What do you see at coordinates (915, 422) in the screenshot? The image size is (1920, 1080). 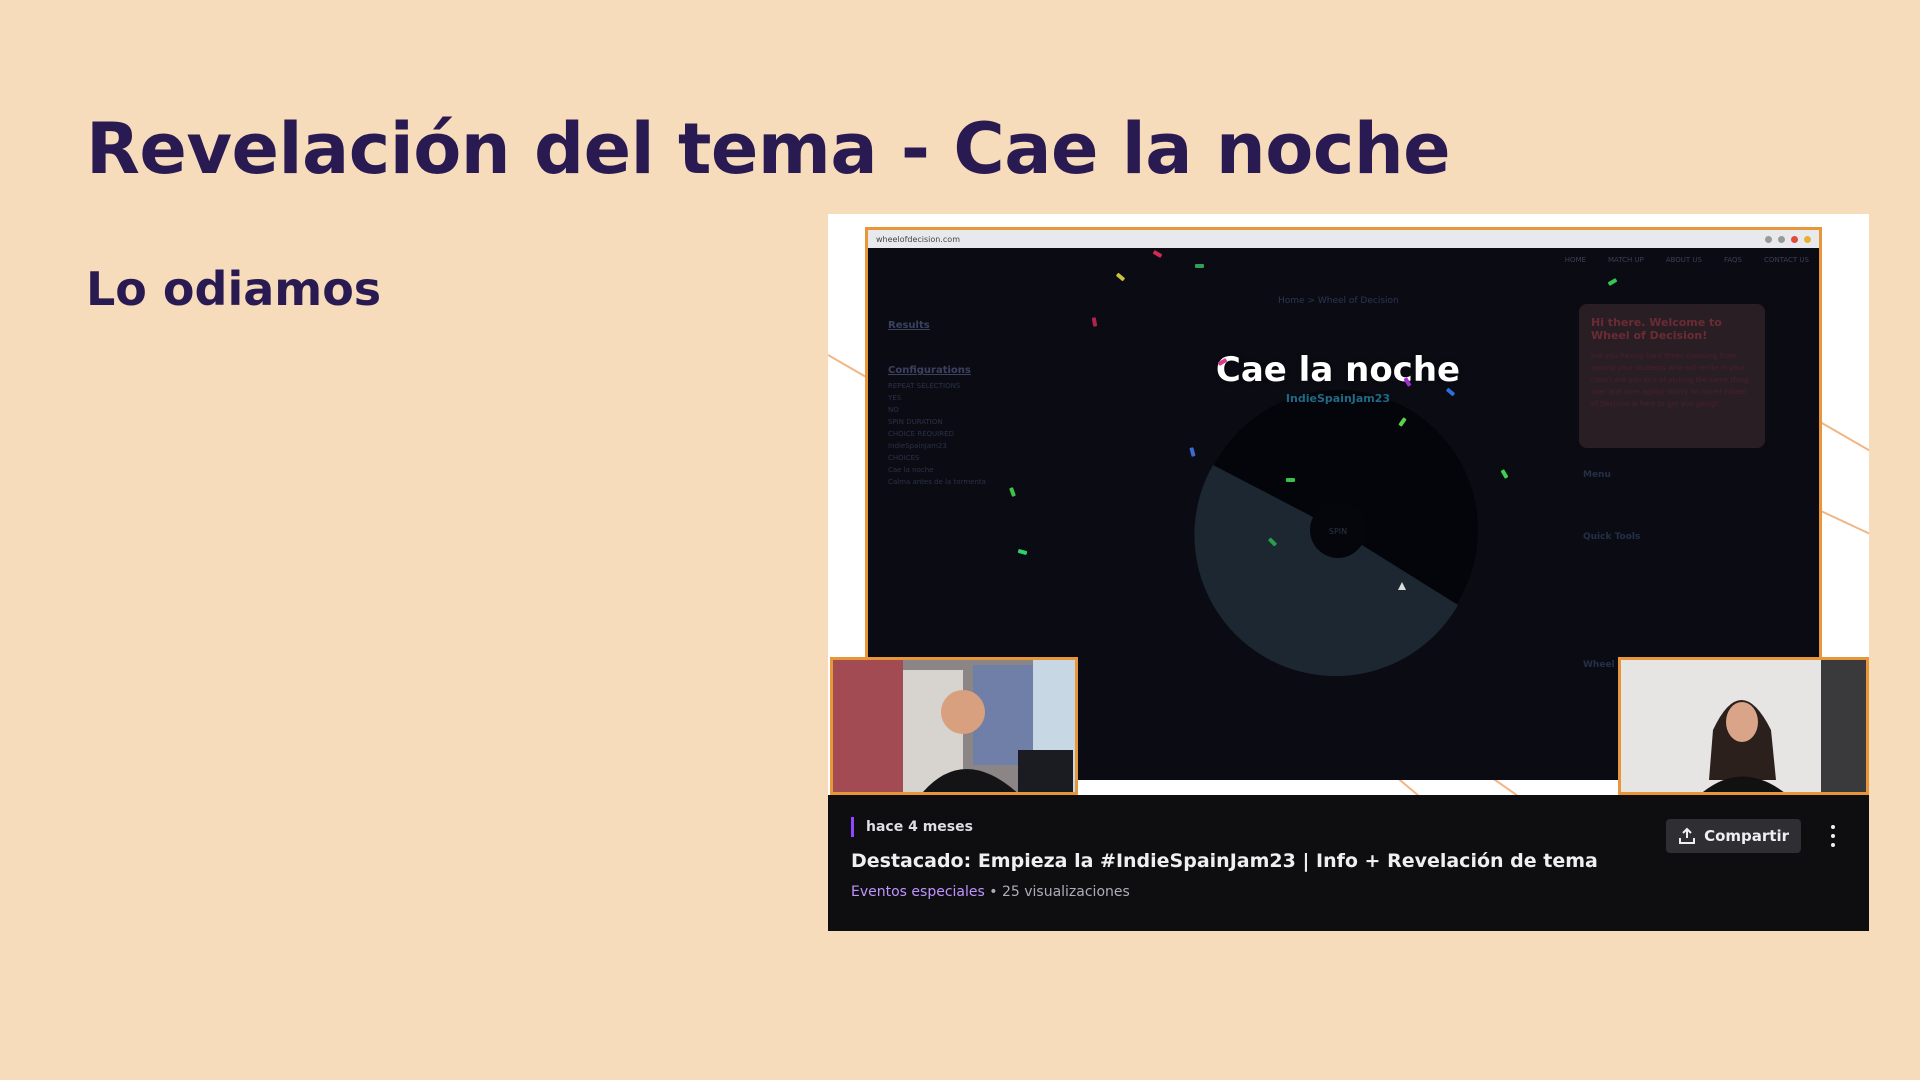 I see `spin-duration-label: SPIN DURATION` at bounding box center [915, 422].